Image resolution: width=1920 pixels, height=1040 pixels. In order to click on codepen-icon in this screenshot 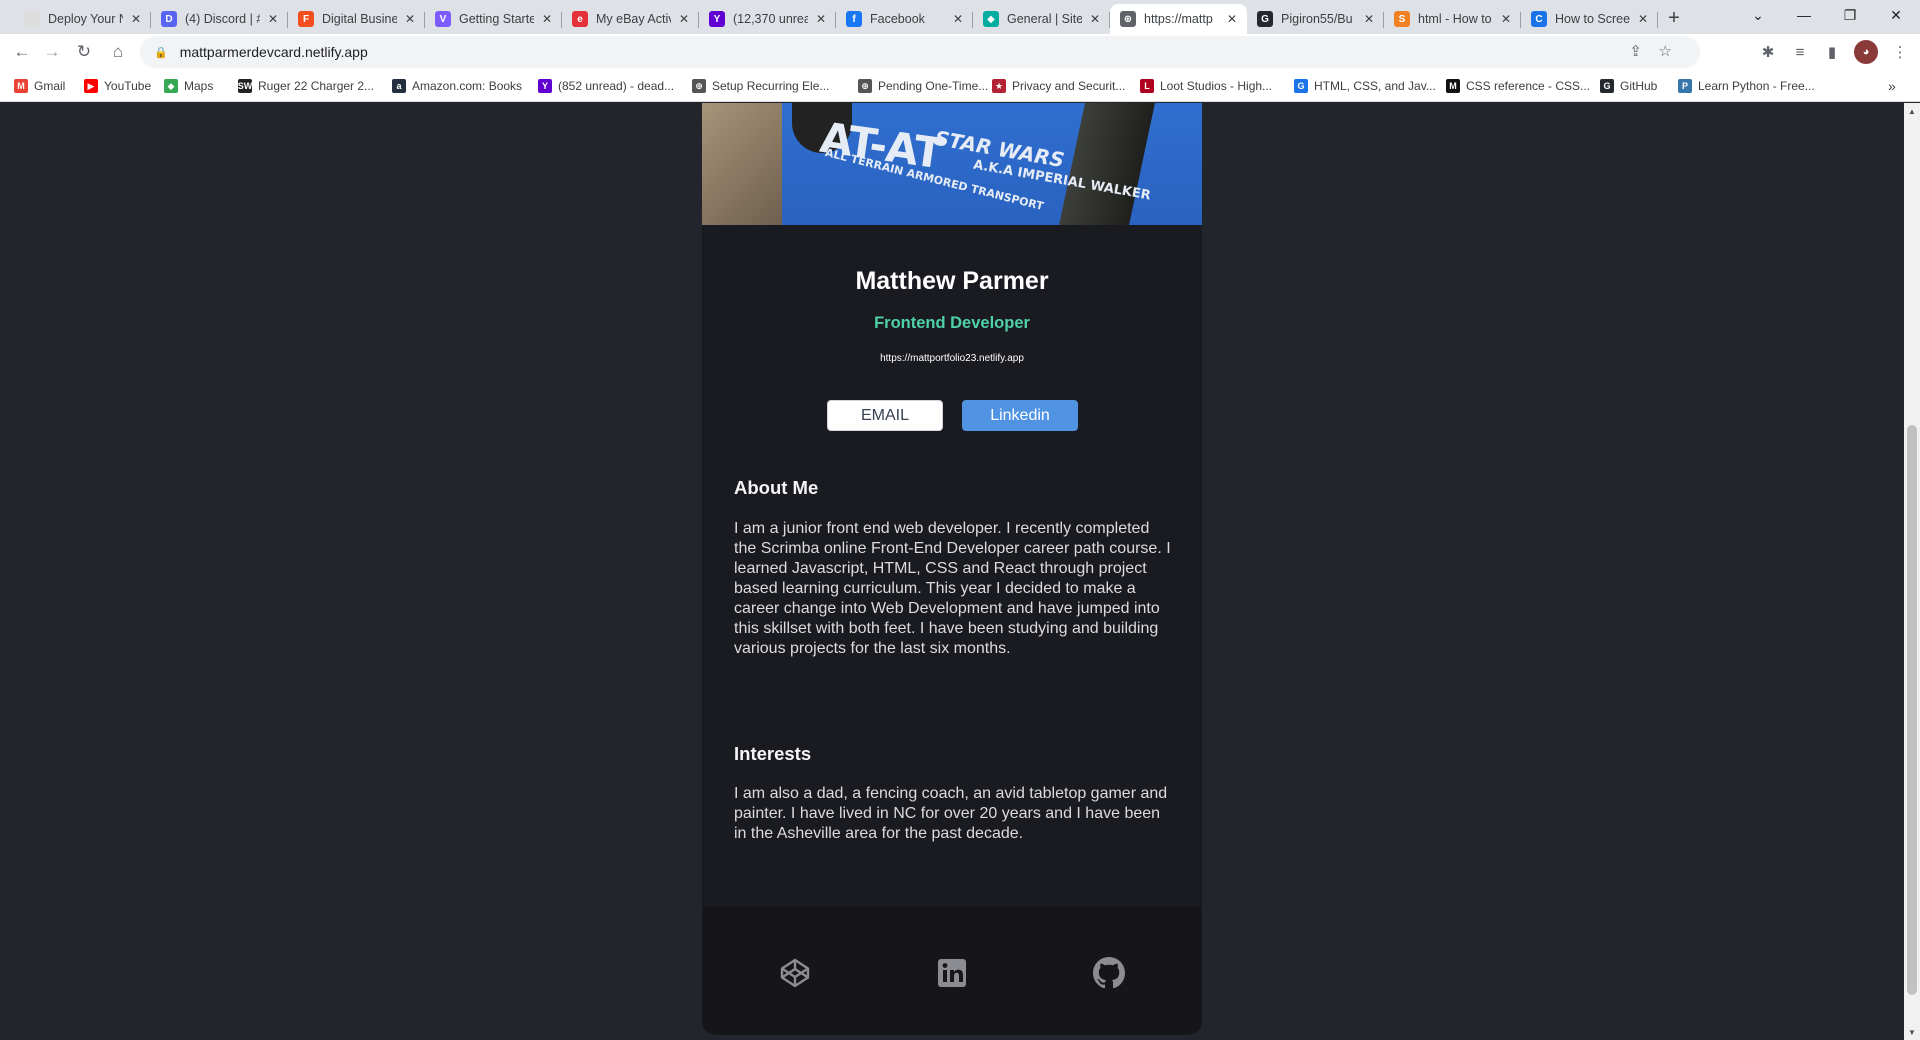, I will do `click(795, 973)`.